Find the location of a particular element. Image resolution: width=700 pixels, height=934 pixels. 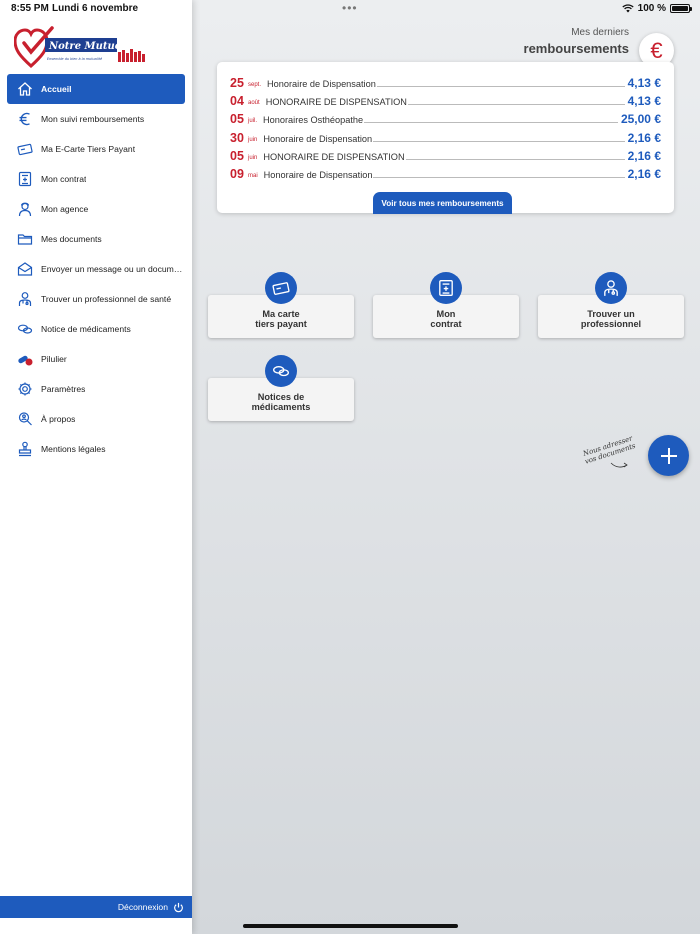

tile-line2: contrat is located at coordinates (446, 324).